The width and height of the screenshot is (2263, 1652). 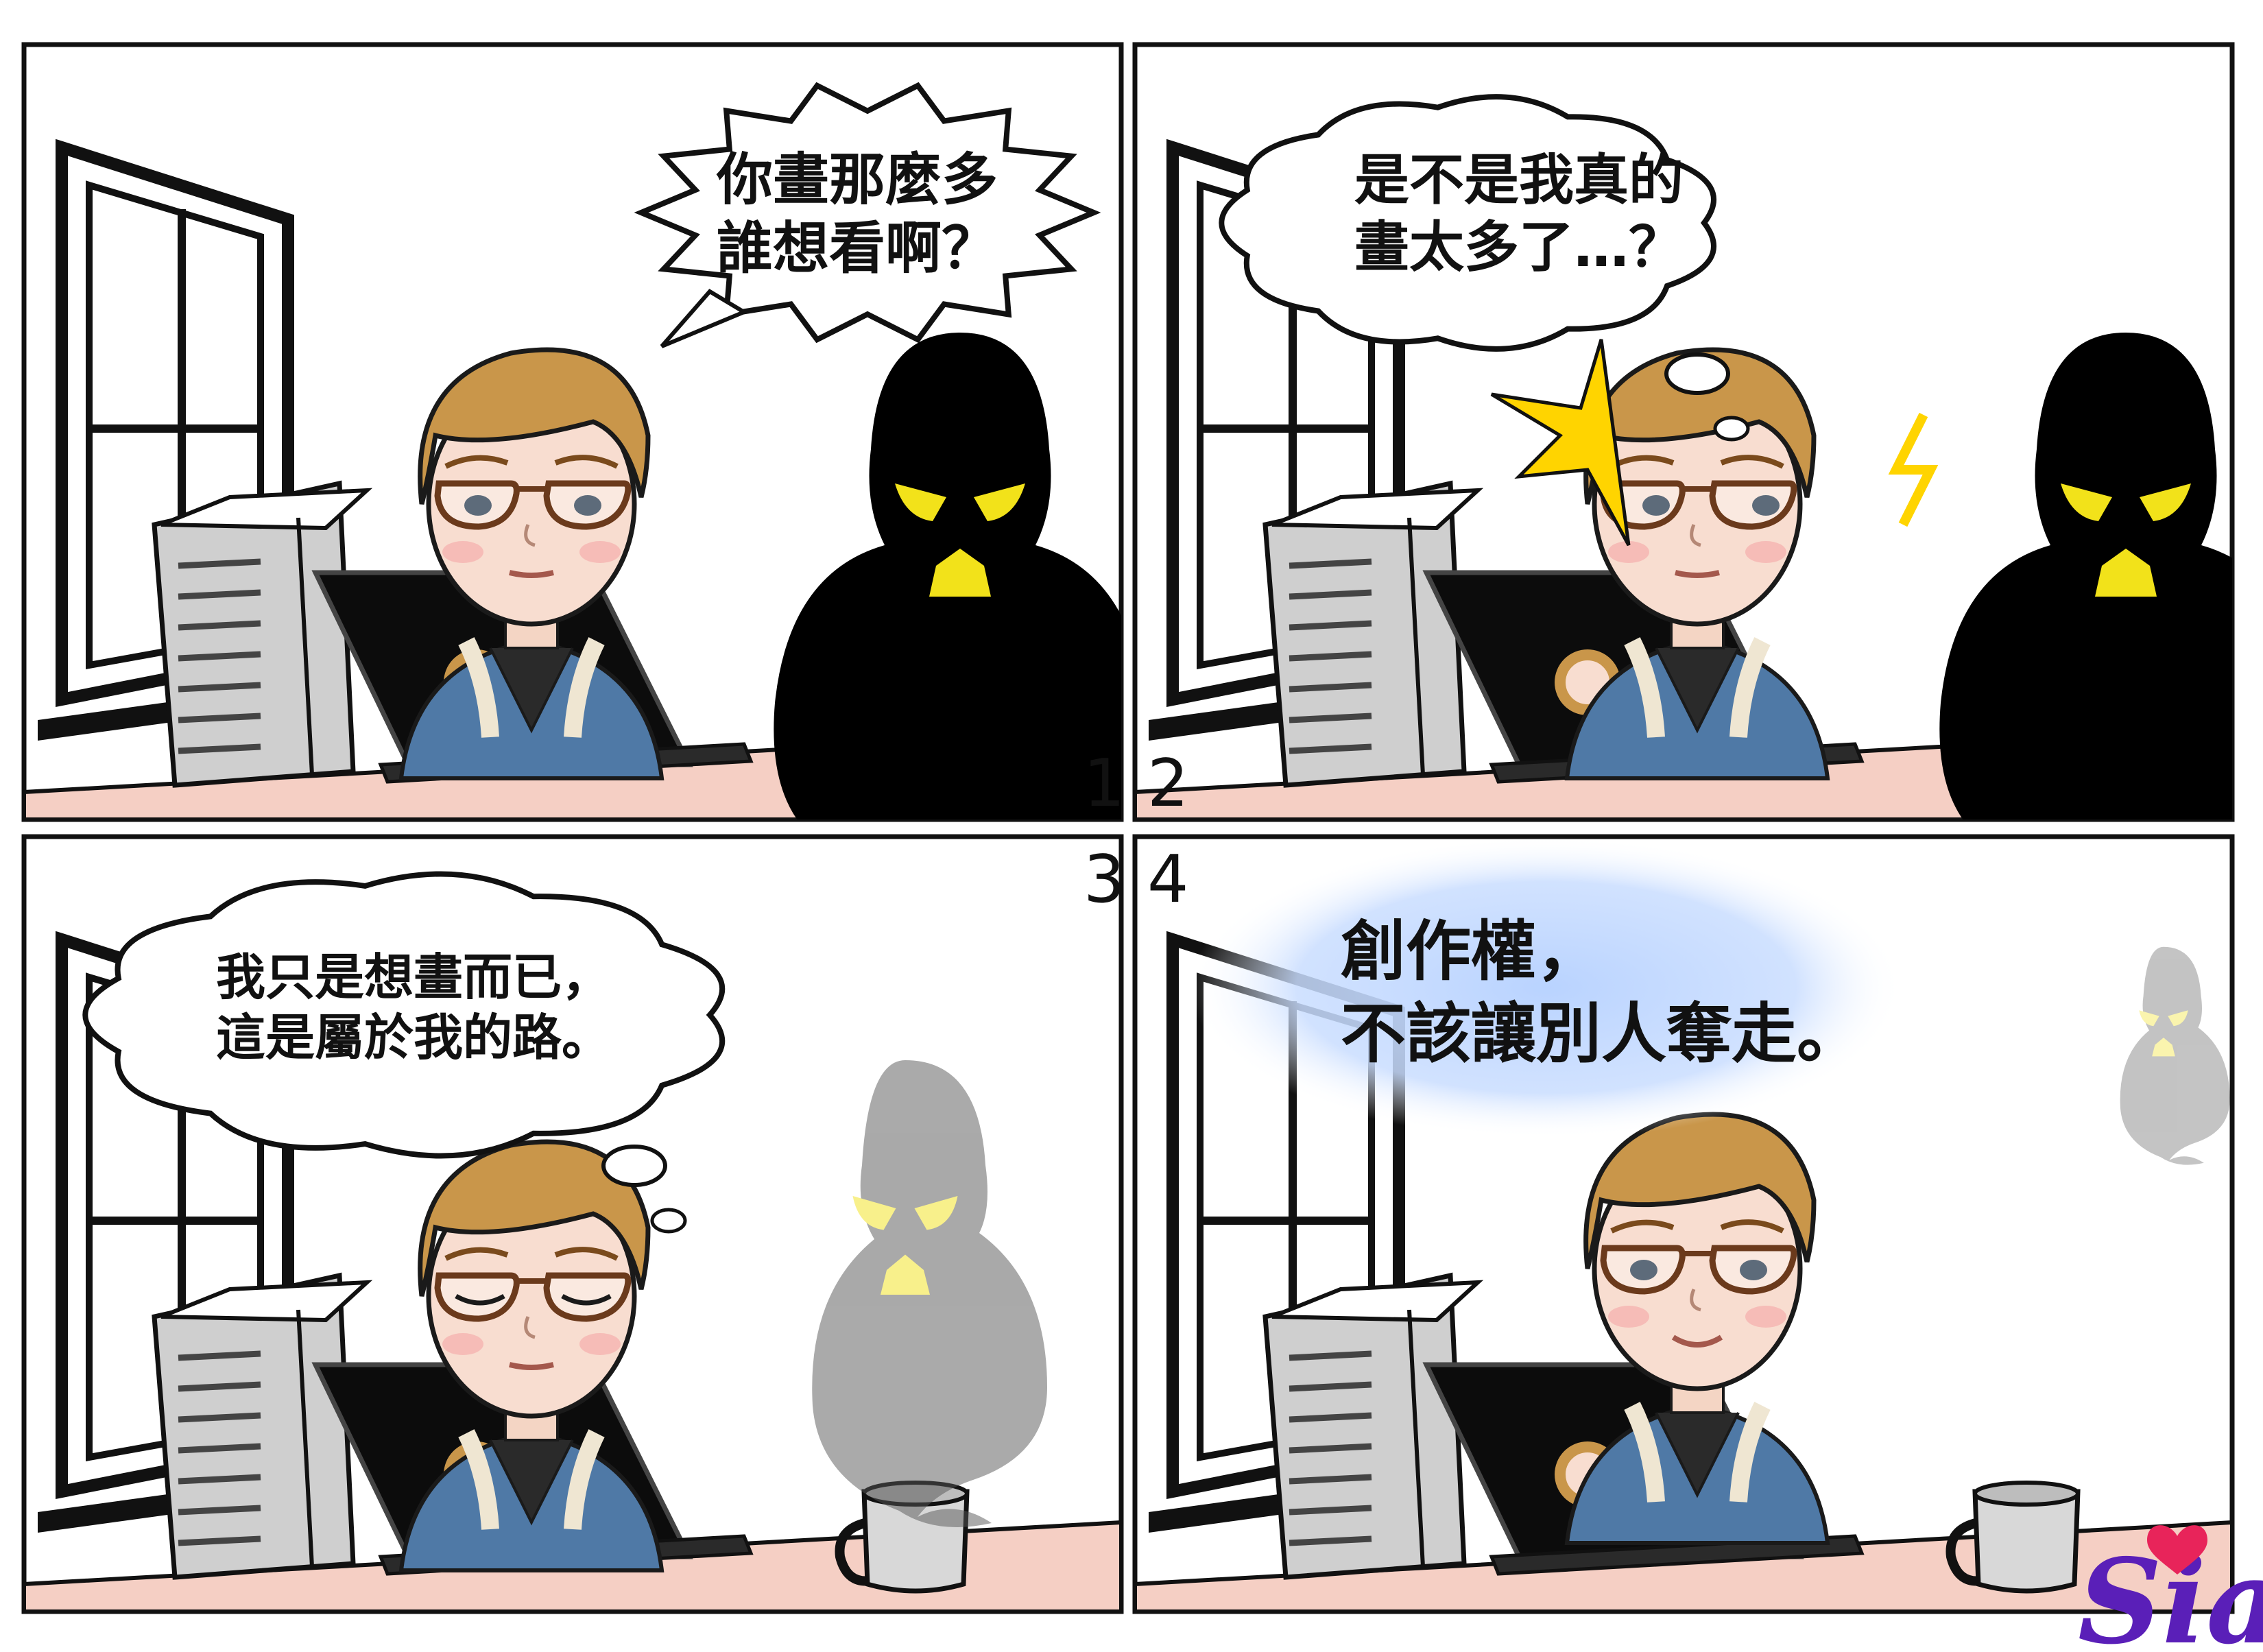 I want to click on bubble-text-line: 這是屬於我的路。, so click(x=414, y=1037).